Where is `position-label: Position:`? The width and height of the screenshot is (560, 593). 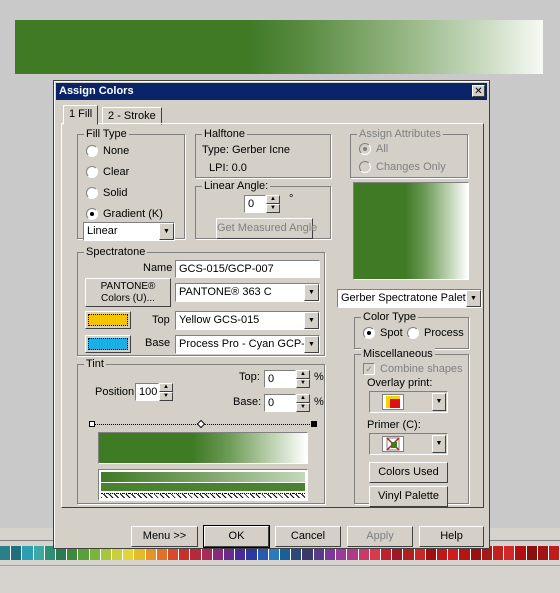
position-label: Position: is located at coordinates (116, 392).